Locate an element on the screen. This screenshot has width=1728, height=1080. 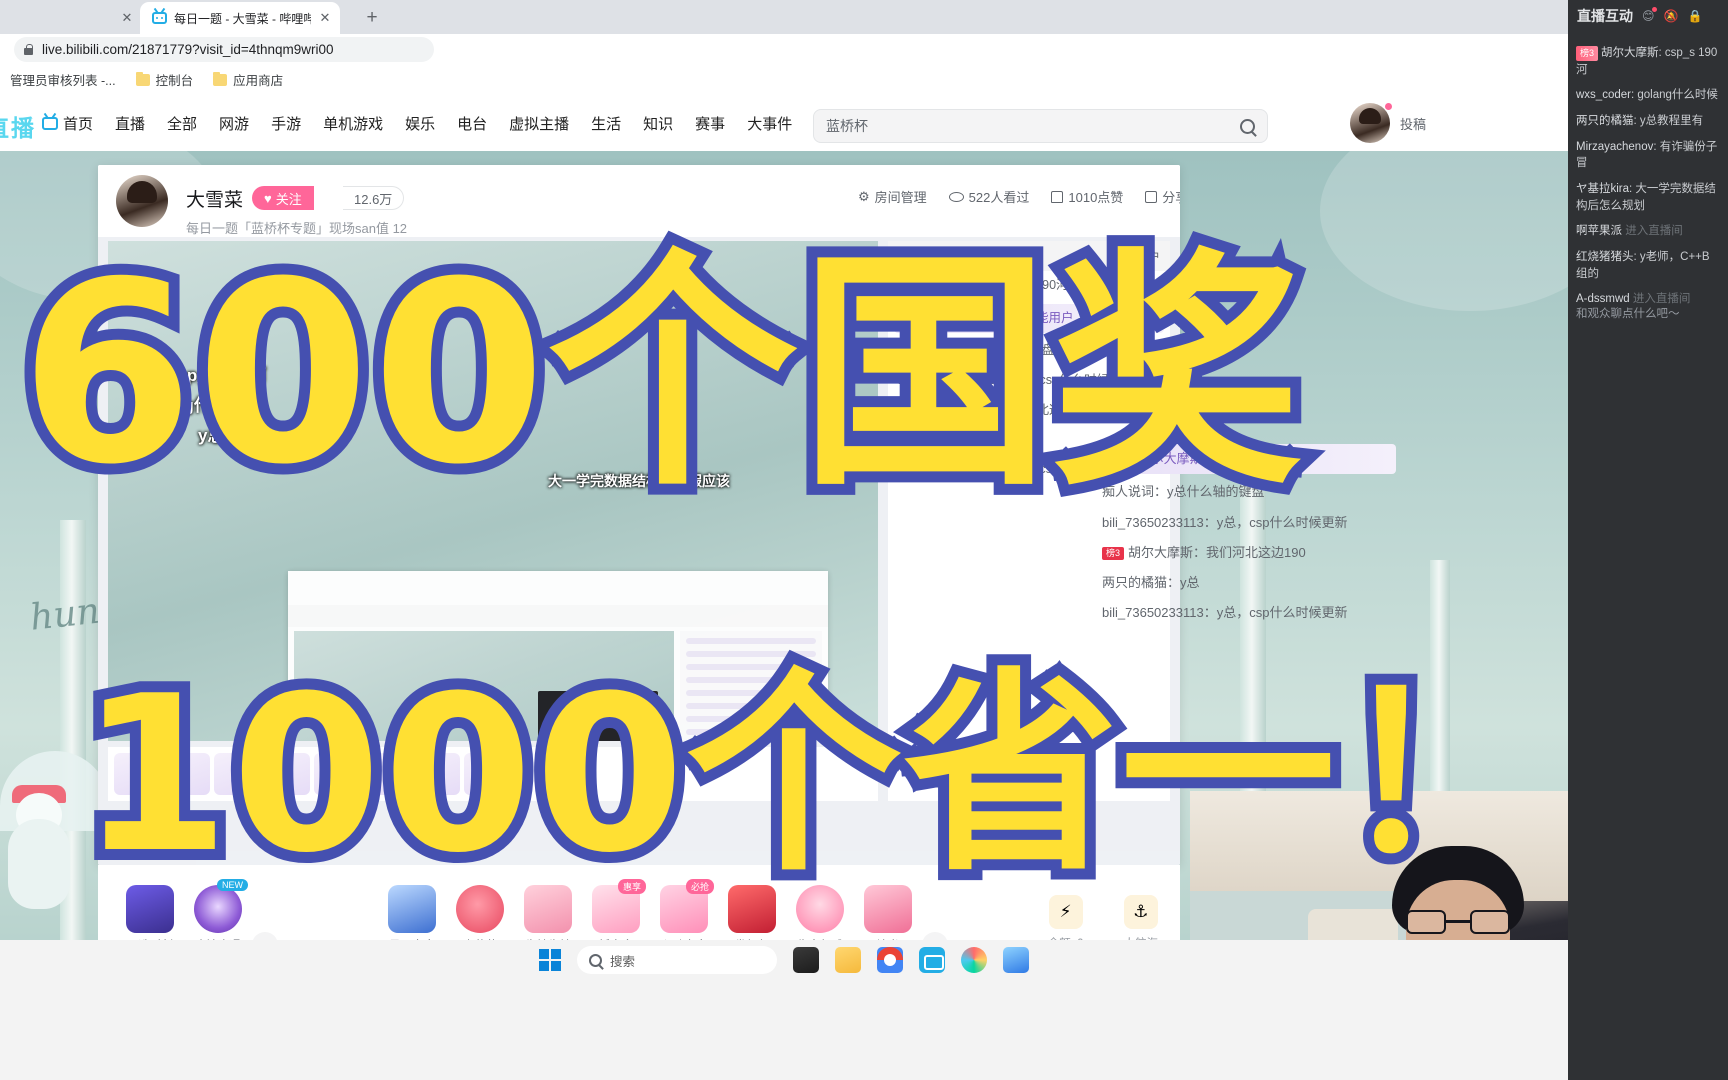
barrage-text: y总教程里 is located at coordinates (237, 435).